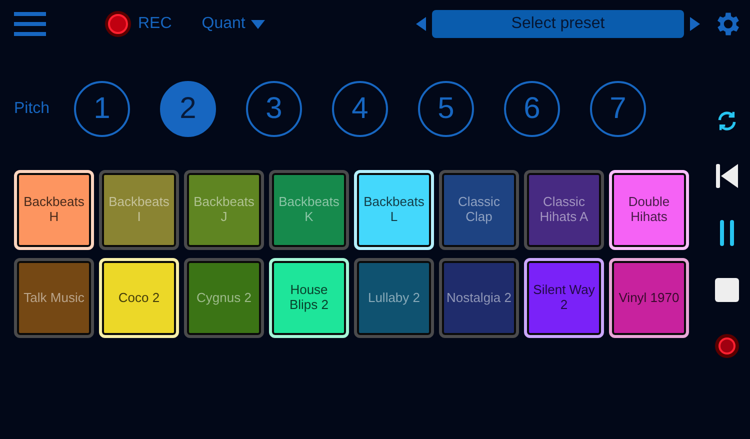  Describe the element at coordinates (139, 210) in the screenshot. I see `sample-pad: Backbeats I` at that location.